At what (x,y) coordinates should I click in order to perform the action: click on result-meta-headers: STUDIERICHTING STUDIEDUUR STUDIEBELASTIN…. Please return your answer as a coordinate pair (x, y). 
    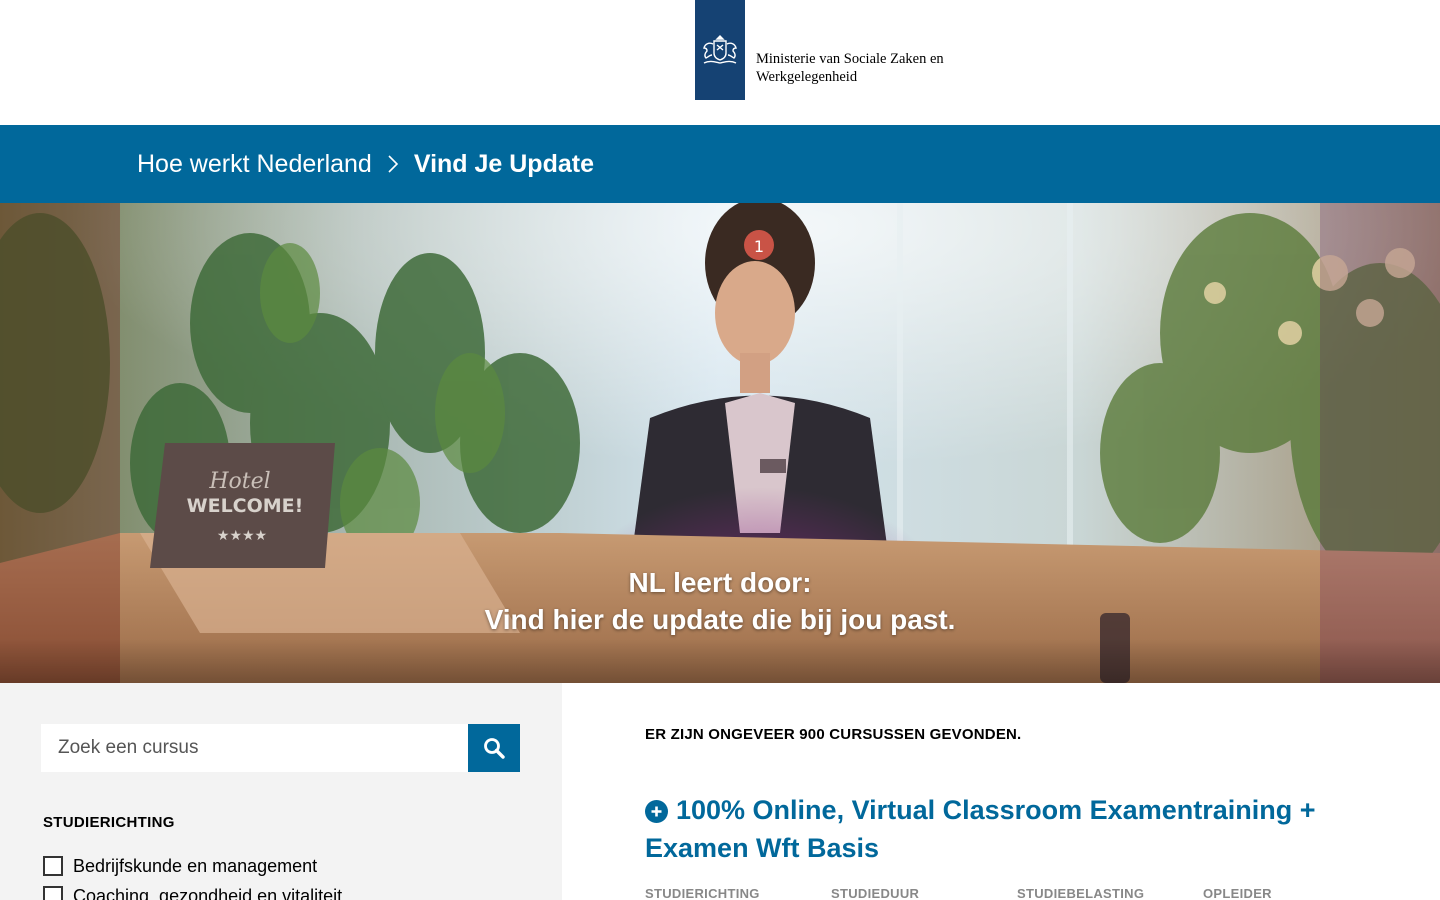
    Looking at the image, I should click on (1017, 893).